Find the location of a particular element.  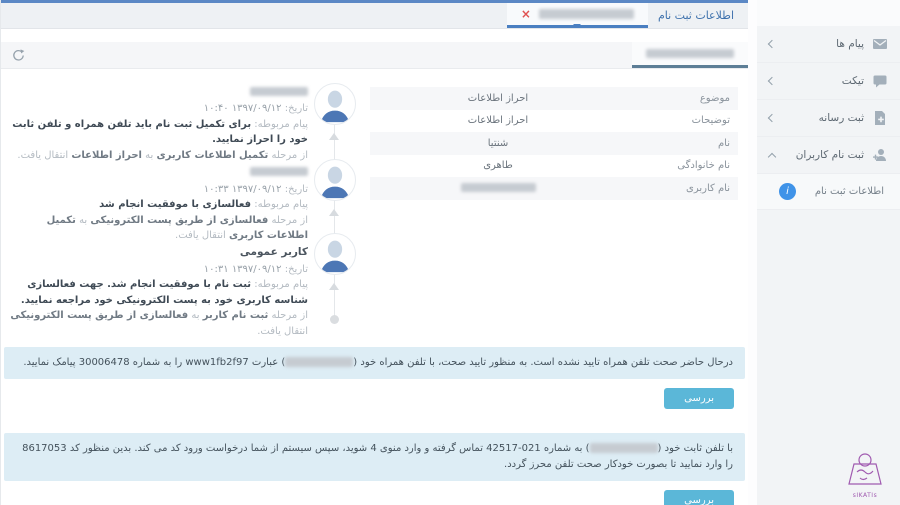

message-date-line: تاریخ: ۱۳۹۷/۰۹/۱۲ ۱۰:۴۰ is located at coordinates (255, 109).